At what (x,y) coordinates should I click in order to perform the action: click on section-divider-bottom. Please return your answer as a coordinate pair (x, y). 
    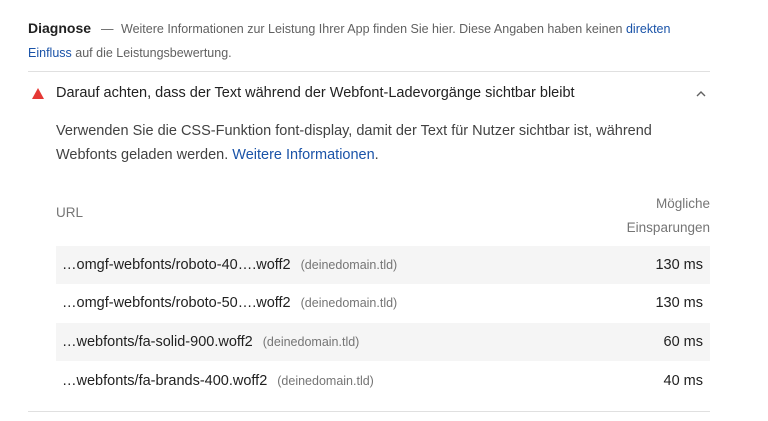
    Looking at the image, I should click on (369, 411).